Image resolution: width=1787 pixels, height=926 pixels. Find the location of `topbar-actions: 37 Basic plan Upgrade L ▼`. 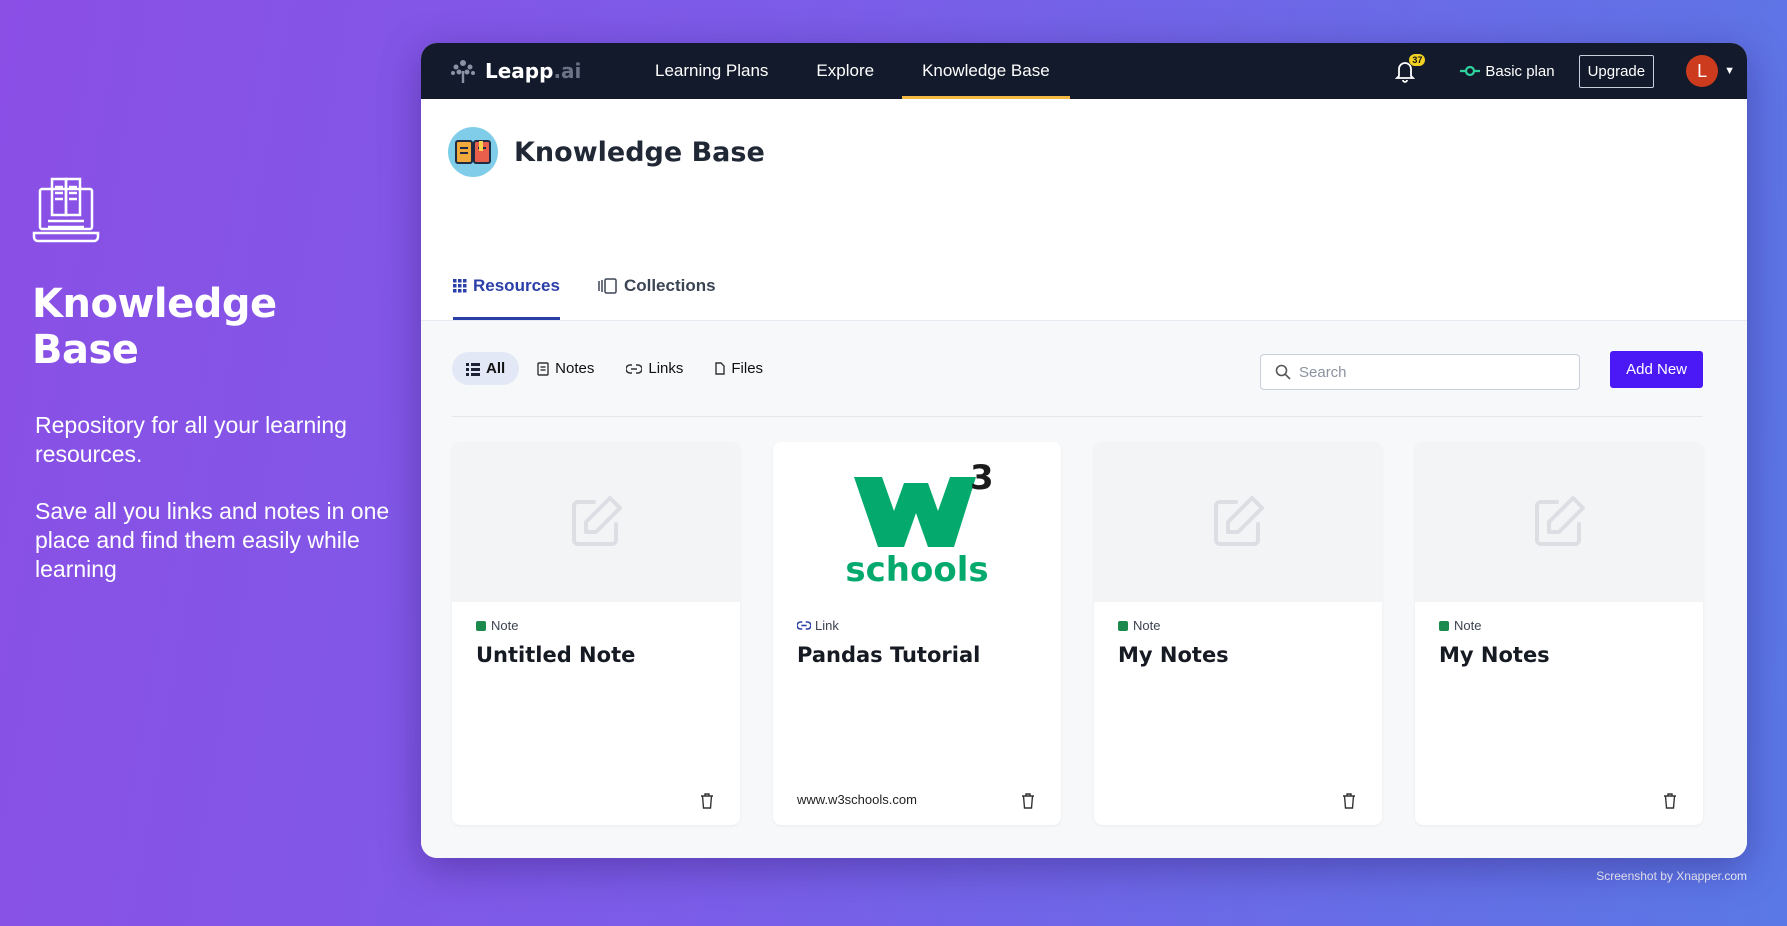

topbar-actions: 37 Basic plan Upgrade L ▼ is located at coordinates (1570, 71).